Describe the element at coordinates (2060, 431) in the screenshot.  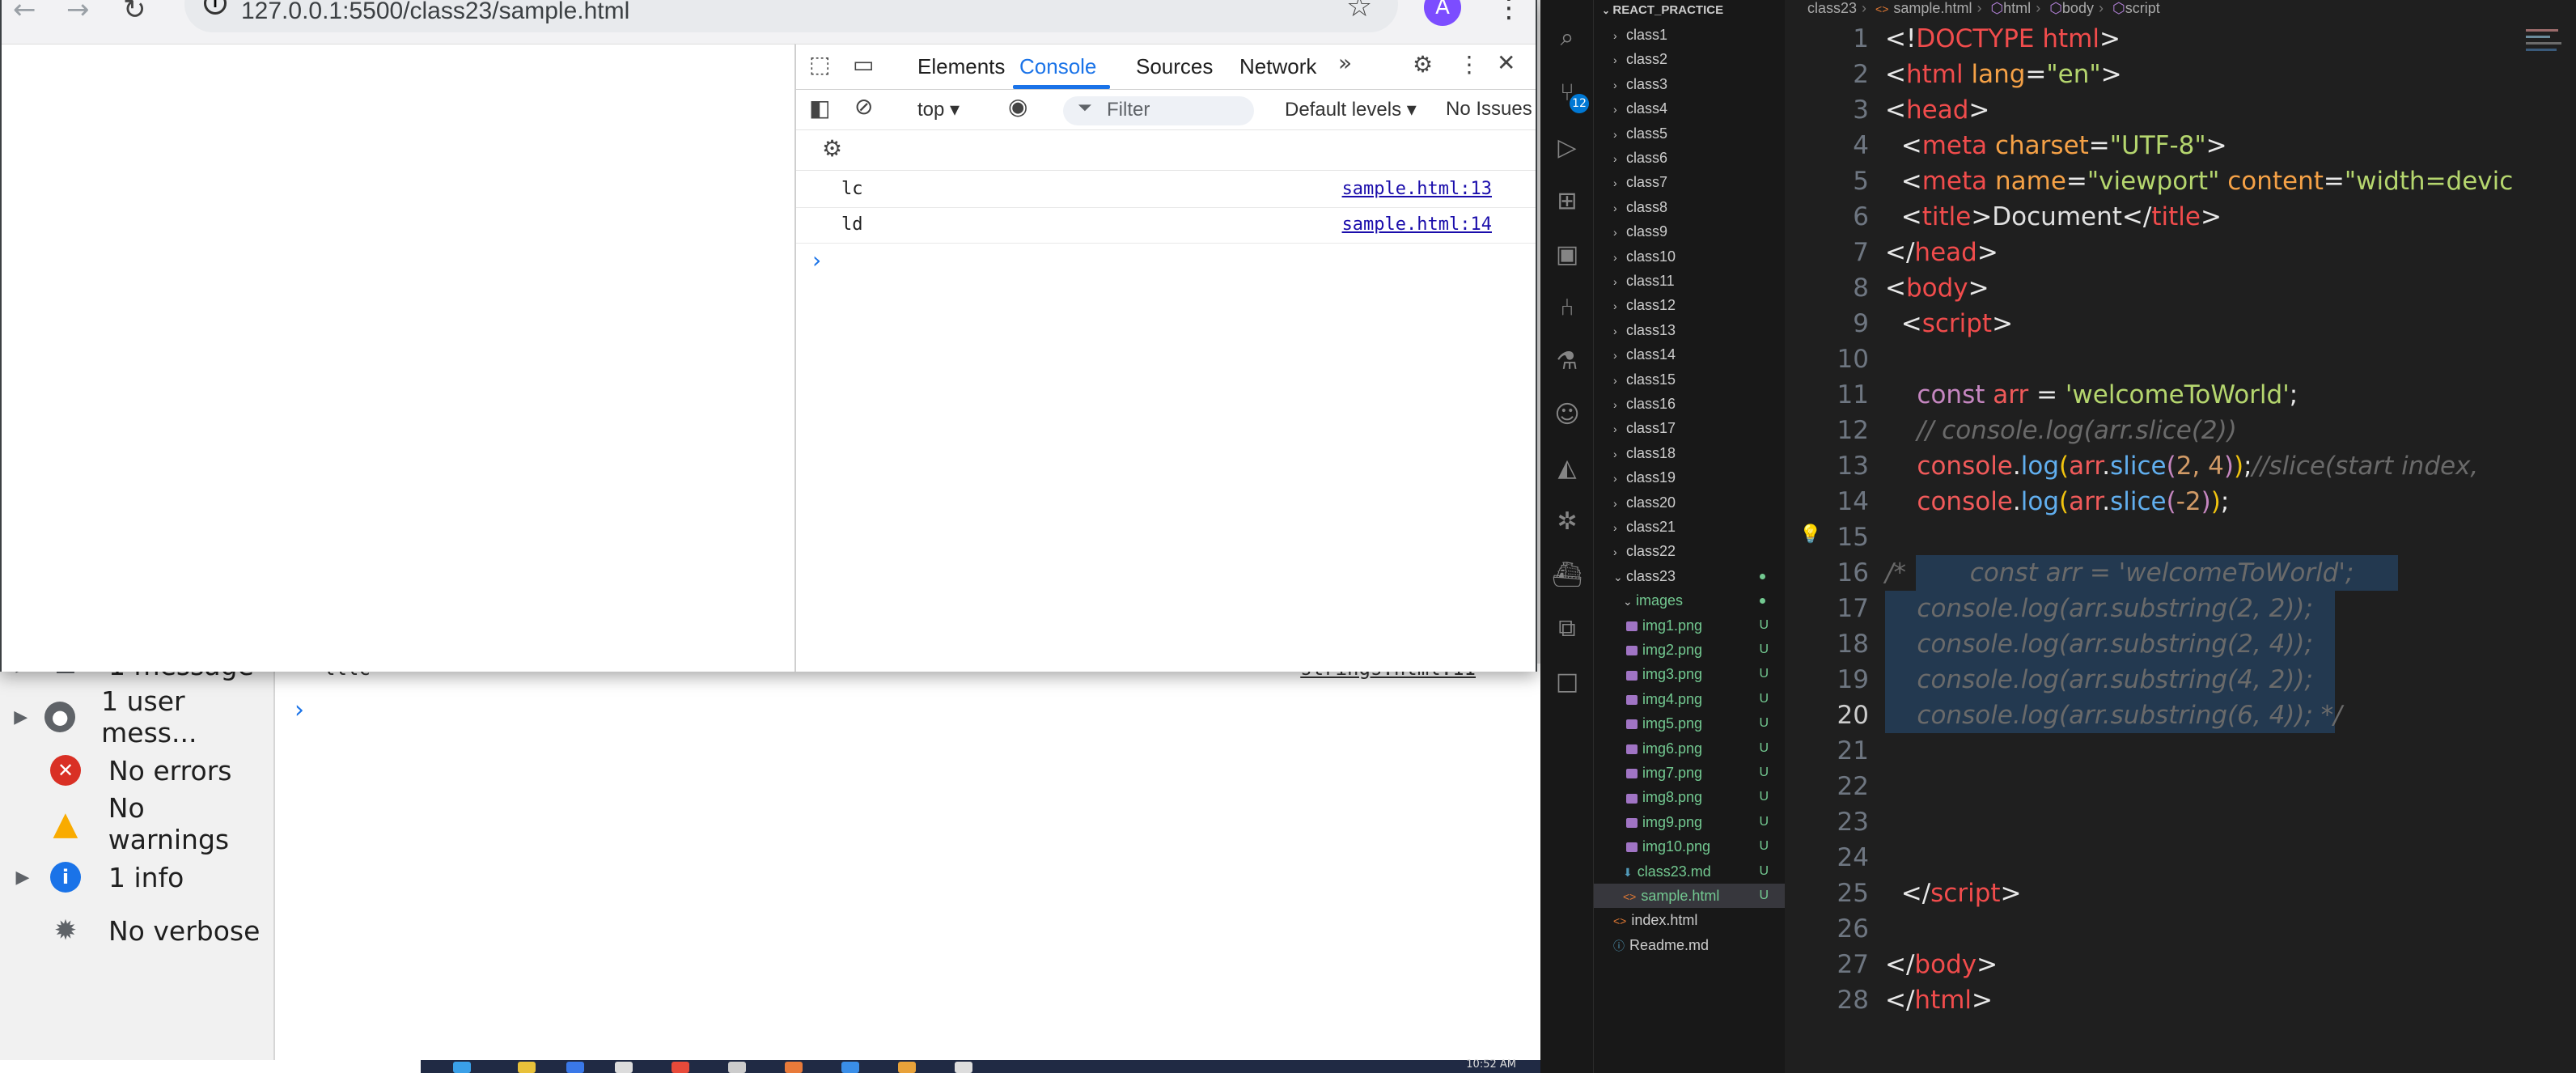
I see `code-text: // console.log(arr.slice(2))` at that location.